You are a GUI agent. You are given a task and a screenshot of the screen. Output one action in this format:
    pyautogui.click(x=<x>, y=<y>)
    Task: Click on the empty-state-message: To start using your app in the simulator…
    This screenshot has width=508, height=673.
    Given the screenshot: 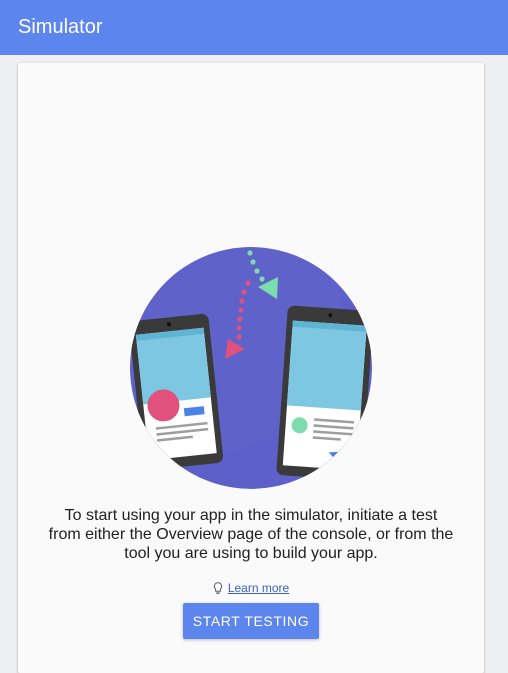 What is the action you would take?
    pyautogui.click(x=251, y=534)
    